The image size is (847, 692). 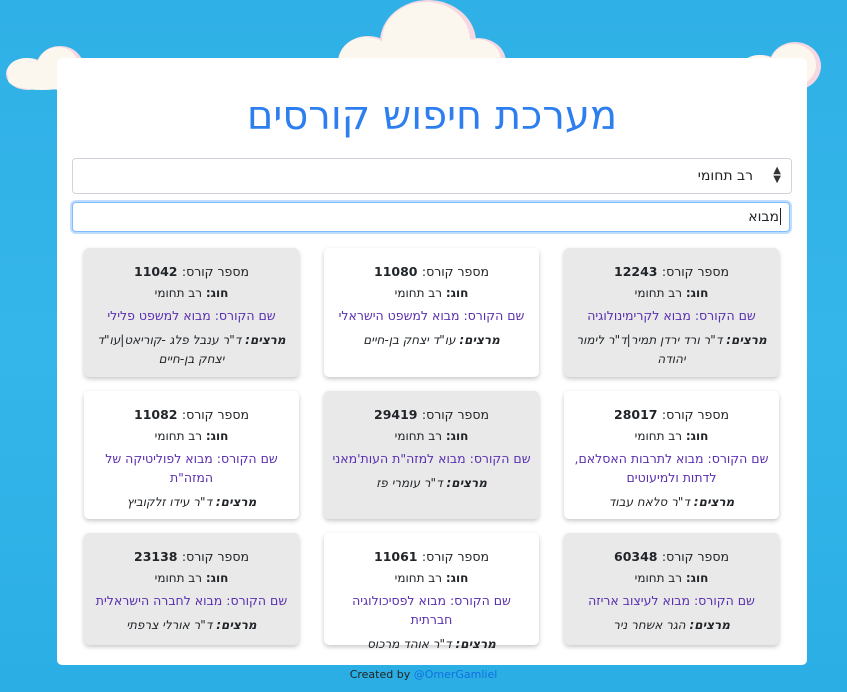 I want to click on footer: Created by @OmerGamliel, so click(x=423, y=674).